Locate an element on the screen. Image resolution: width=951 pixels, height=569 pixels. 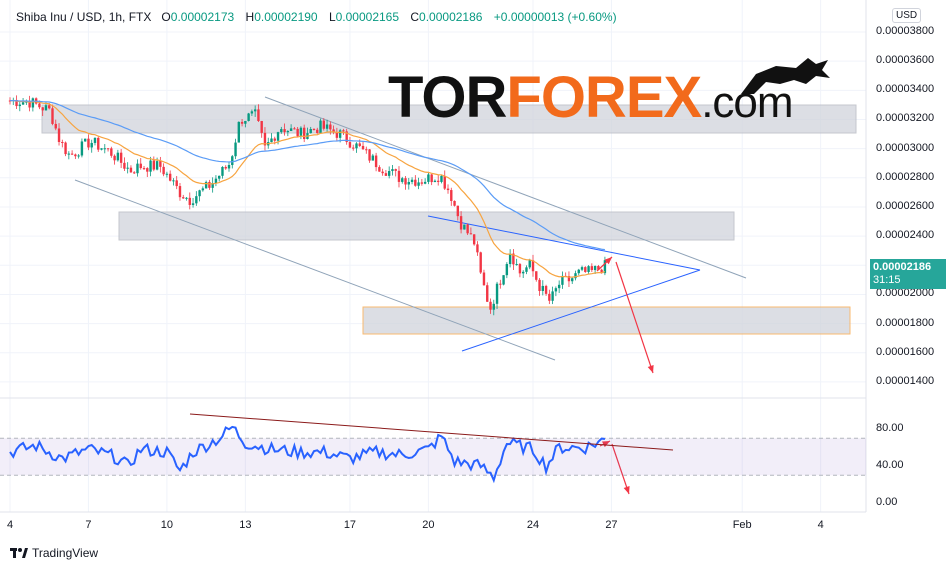
time-tick-label: 27 is located at coordinates (611, 525).